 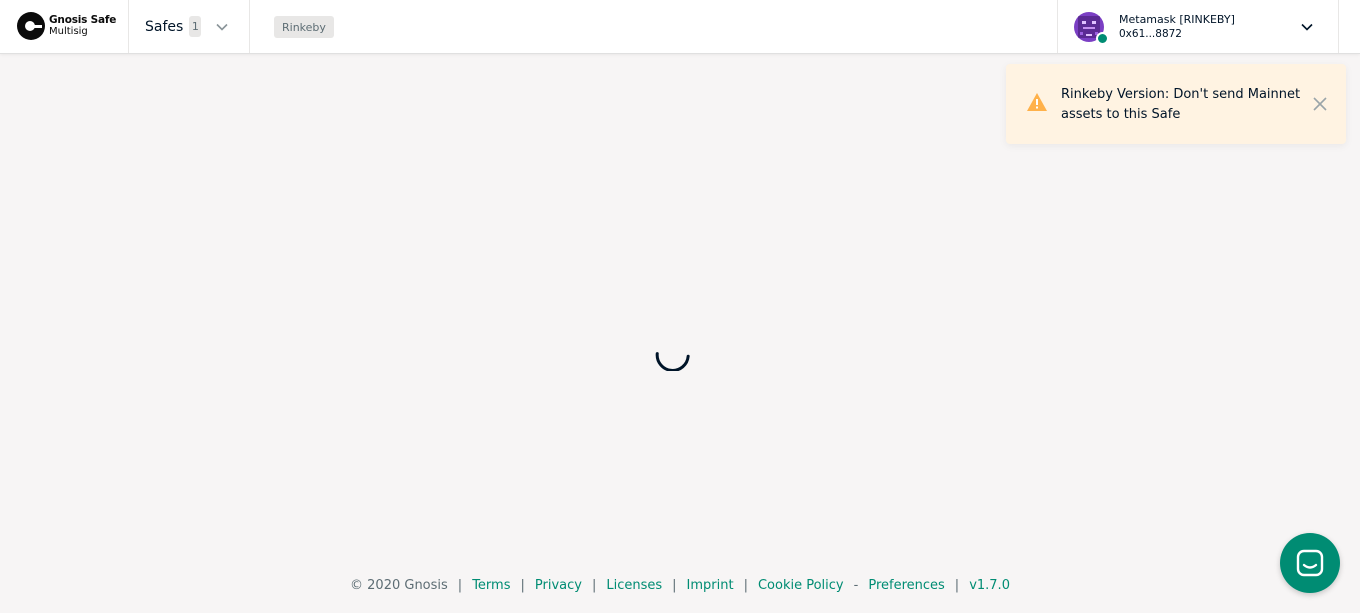 I want to click on gnosis-safe-logo: Gnosis Safe Multisig, so click(x=66, y=26).